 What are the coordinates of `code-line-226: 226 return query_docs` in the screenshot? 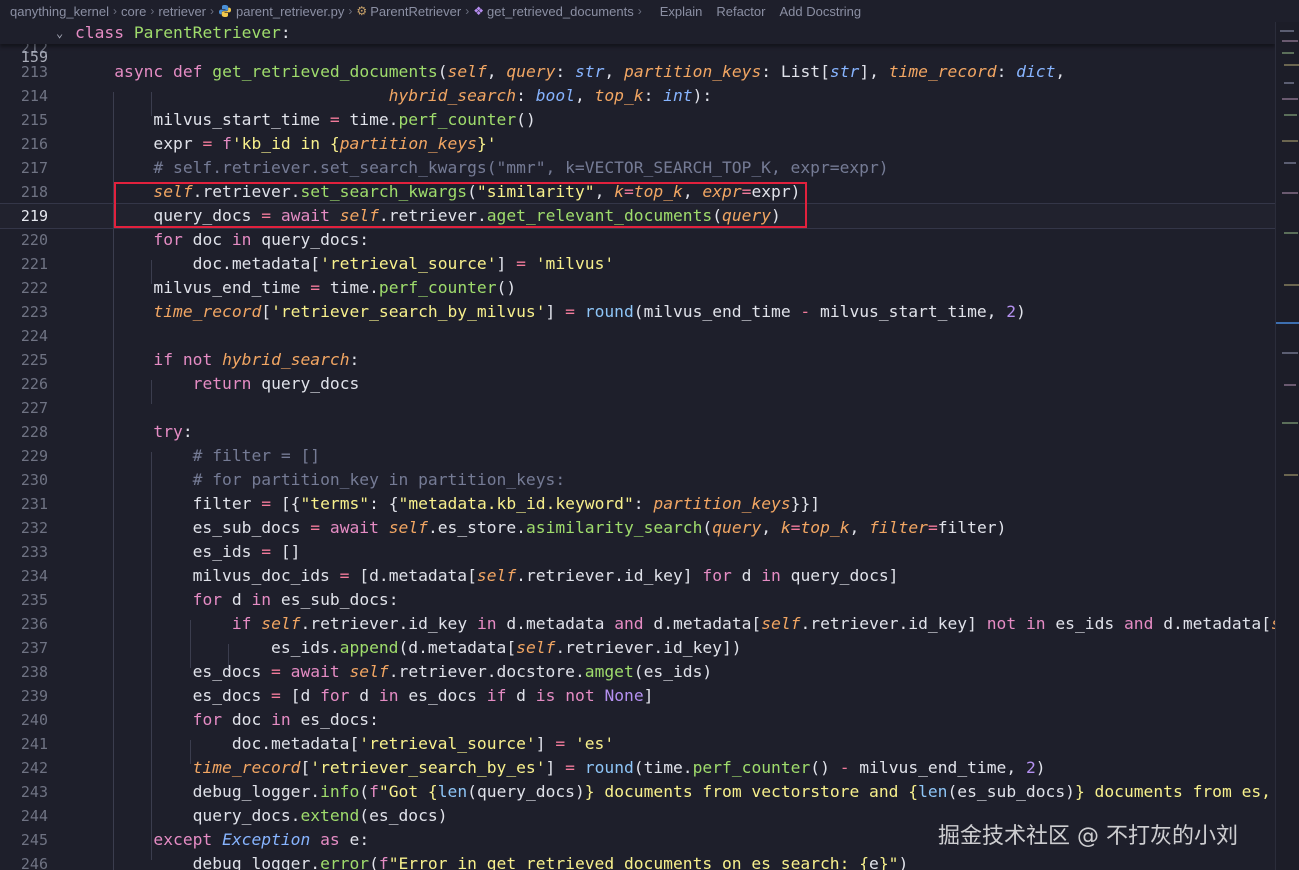 It's located at (637, 384).